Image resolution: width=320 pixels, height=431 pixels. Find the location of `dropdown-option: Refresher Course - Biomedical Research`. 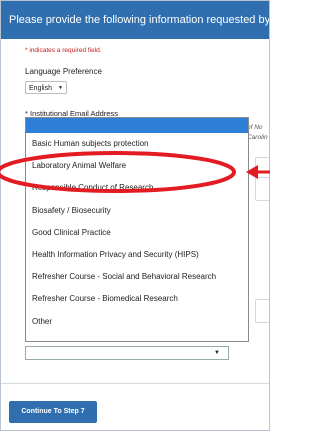

dropdown-option: Refresher Course - Biomedical Research is located at coordinates (137, 299).